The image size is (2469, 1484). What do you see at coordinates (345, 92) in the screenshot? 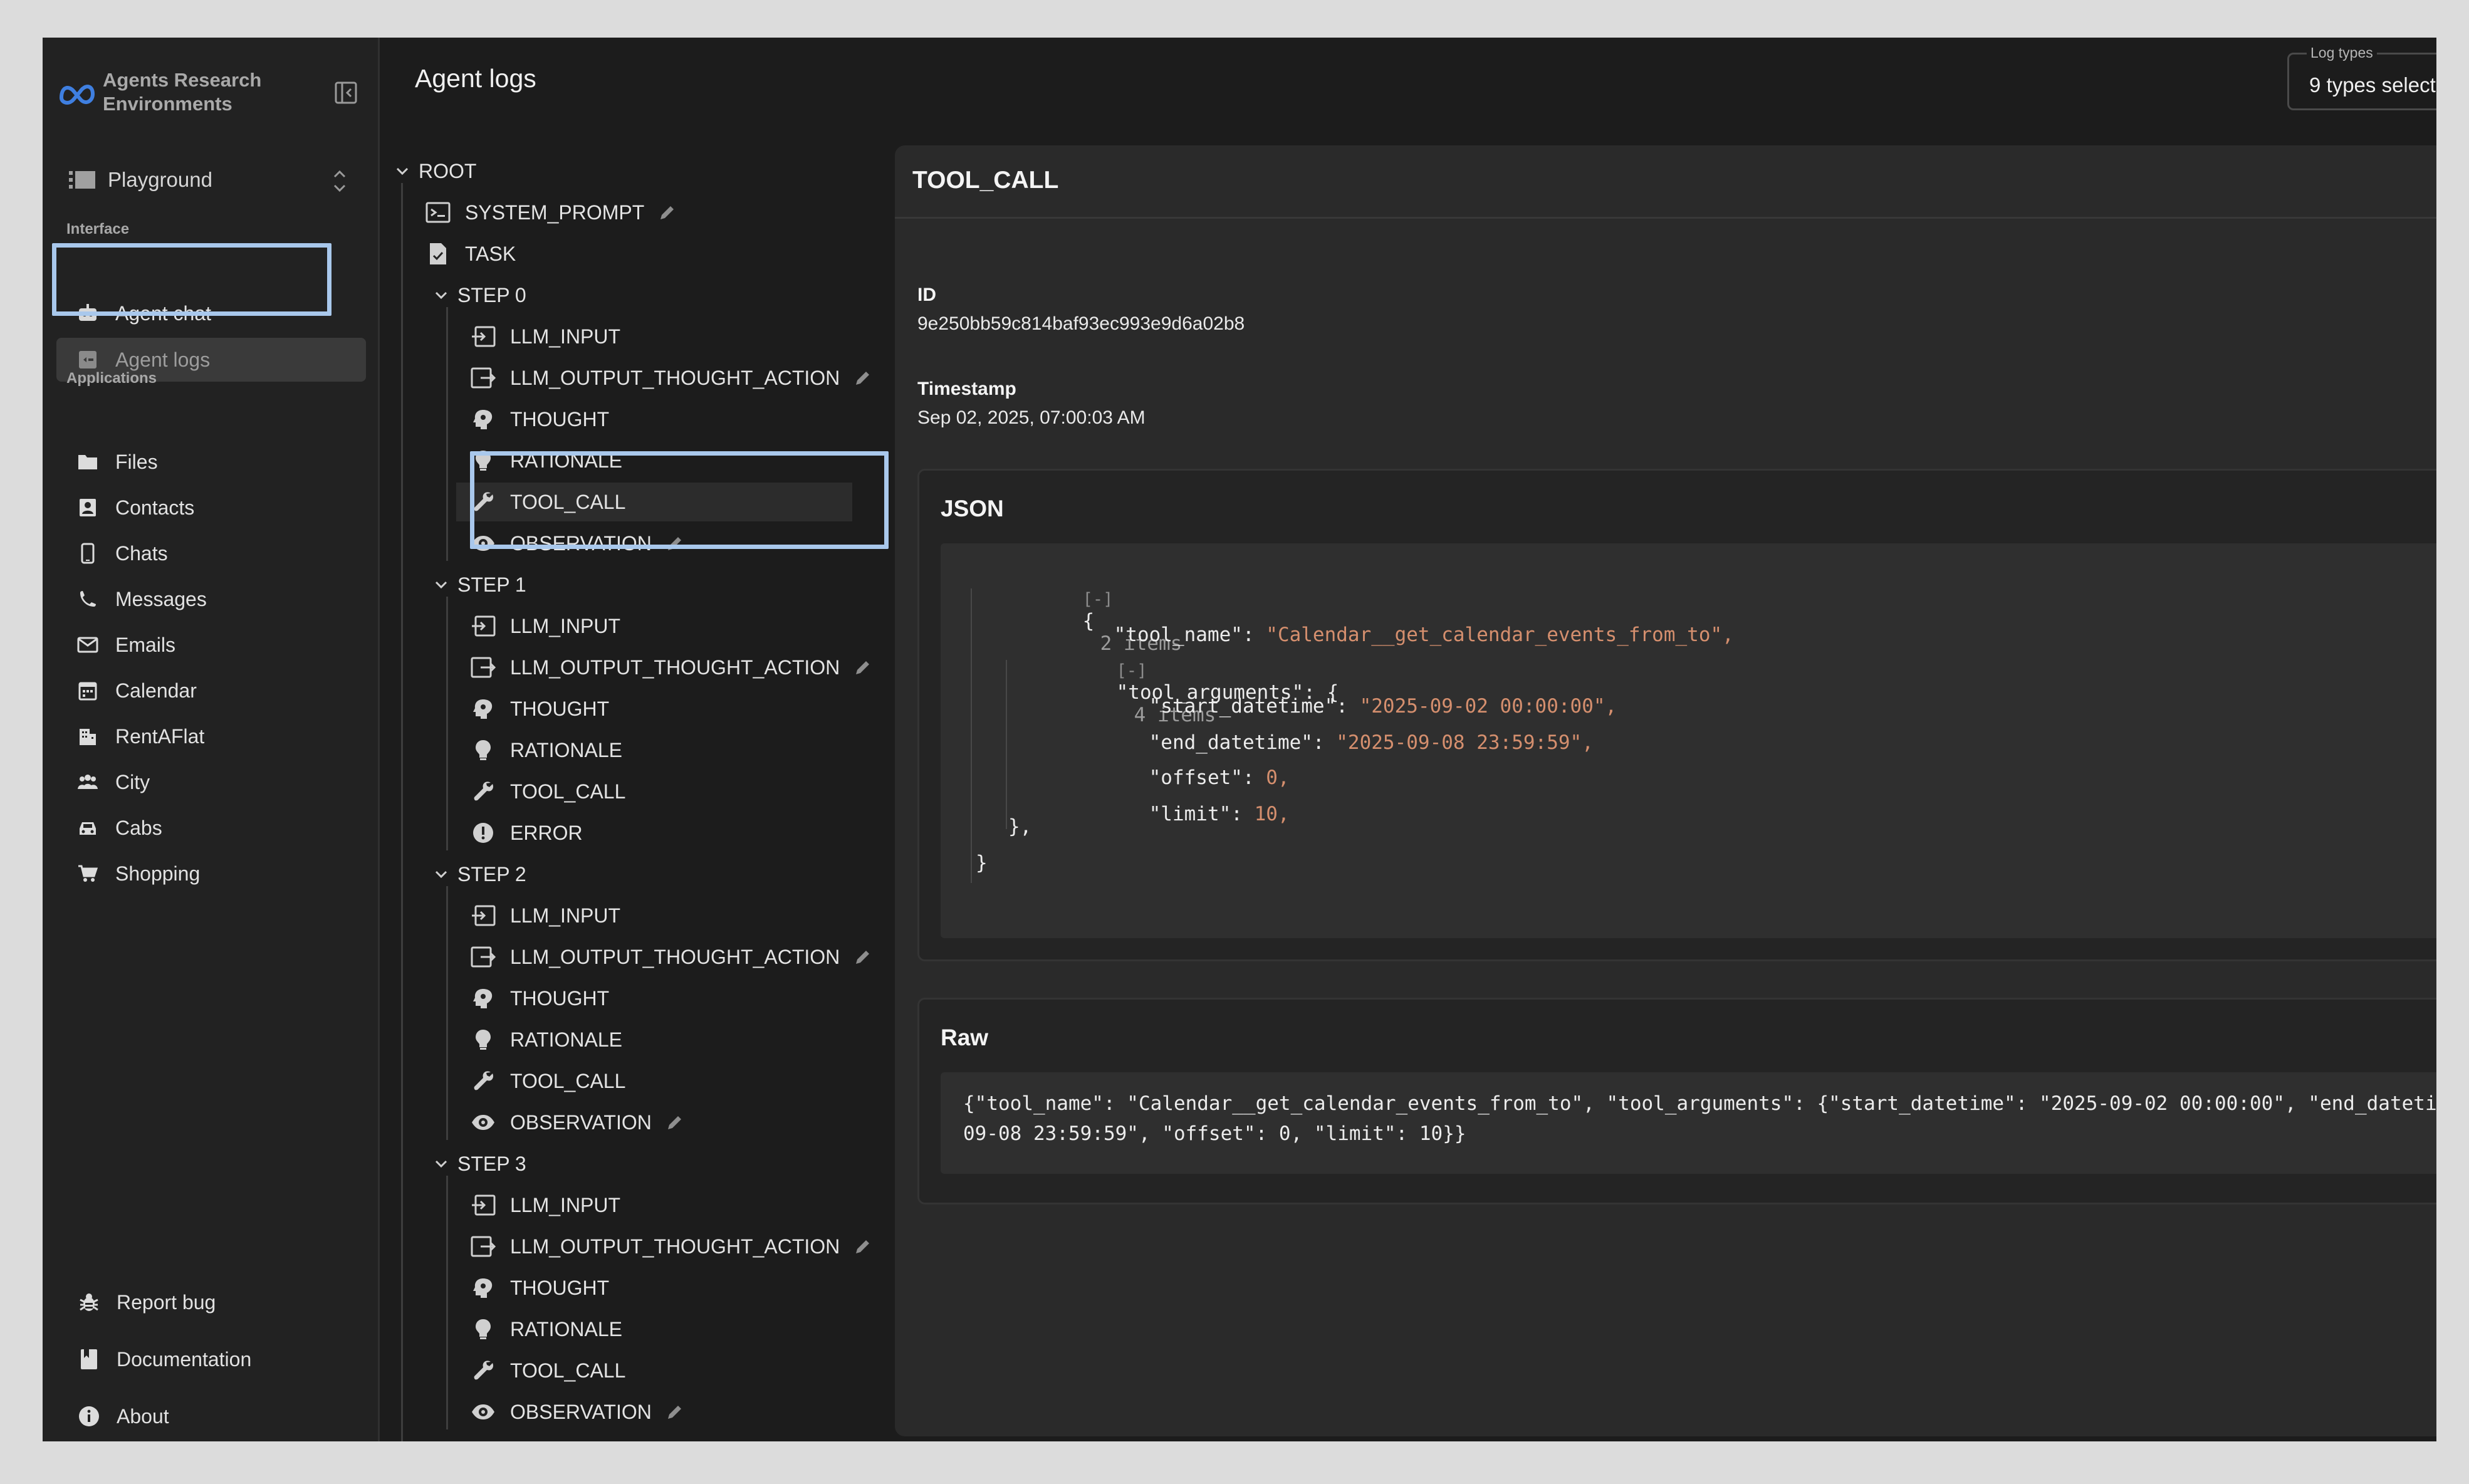
I see `sidebar-collapse-icon` at bounding box center [345, 92].